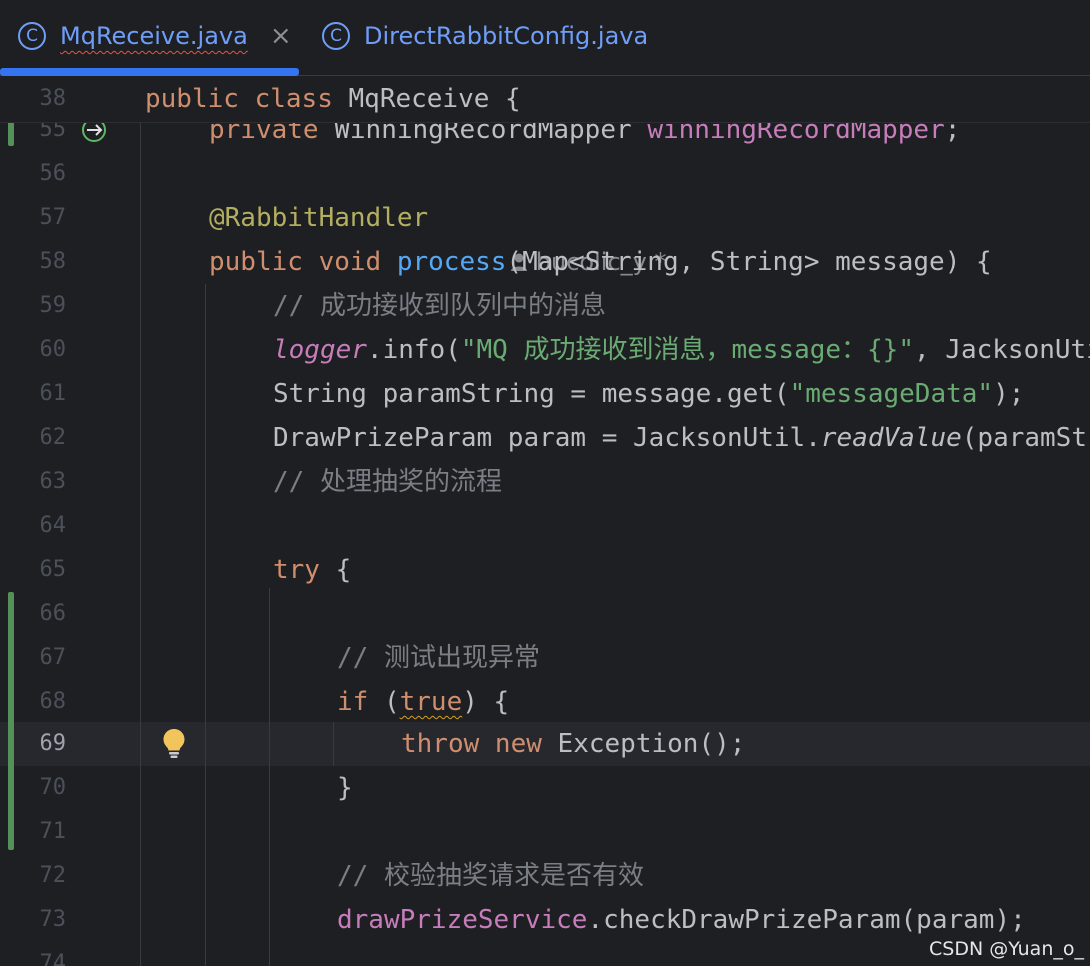  I want to click on tab-mqreceive: C MqReceive.java ×, so click(155, 36).